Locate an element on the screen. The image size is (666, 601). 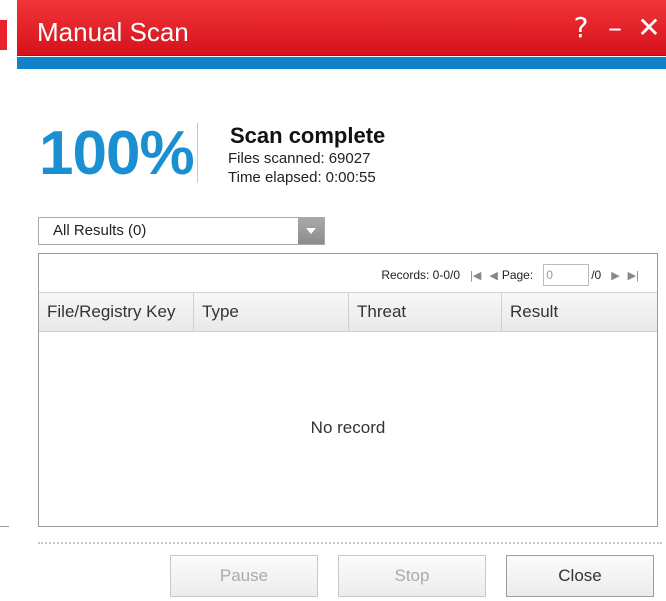
chevron-down-icon is located at coordinates (311, 231).